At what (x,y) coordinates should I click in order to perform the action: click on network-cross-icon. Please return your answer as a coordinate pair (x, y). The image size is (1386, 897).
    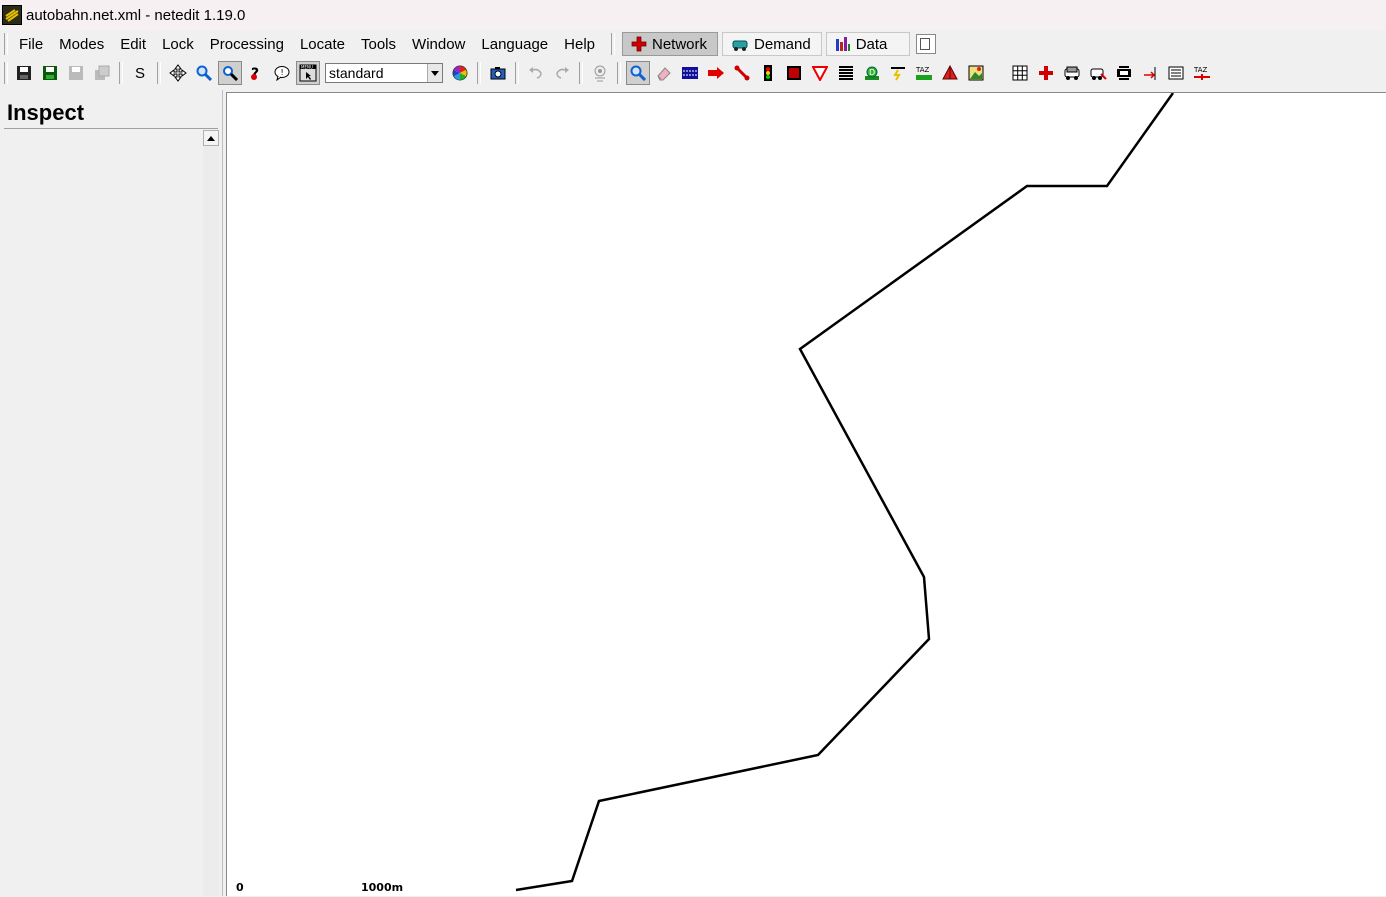
    Looking at the image, I should click on (639, 44).